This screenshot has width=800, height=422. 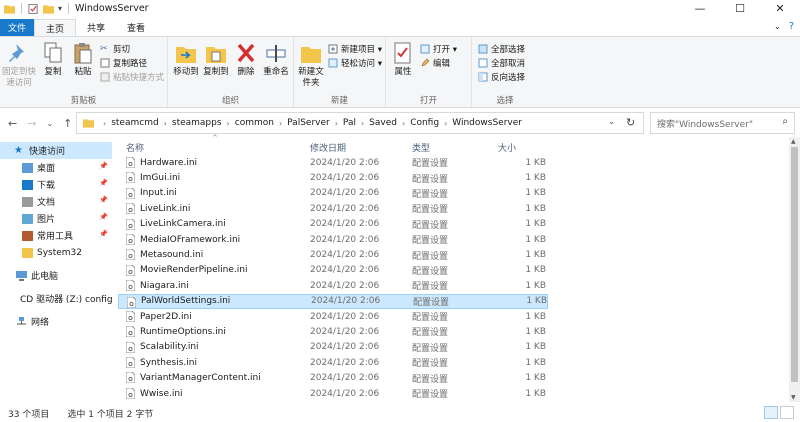 What do you see at coordinates (454, 285) in the screenshot?
I see `file-row: Niagara.ini 2024/1/20 2:06 配置设置 1 KB` at bounding box center [454, 285].